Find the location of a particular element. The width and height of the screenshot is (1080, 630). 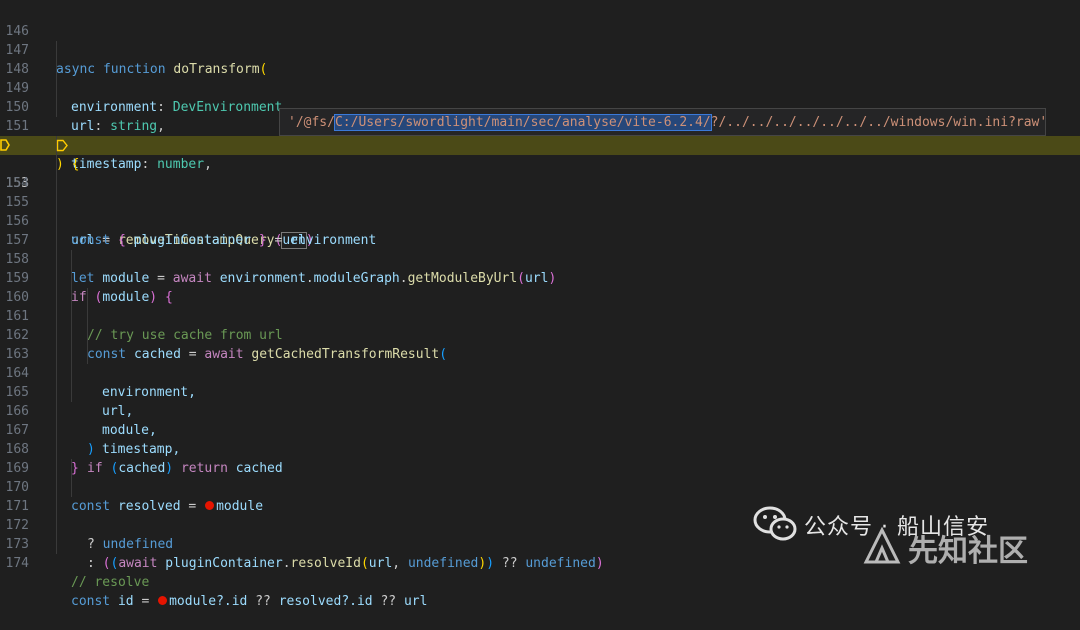

code-line: 149 url: string, is located at coordinates (540, 97).